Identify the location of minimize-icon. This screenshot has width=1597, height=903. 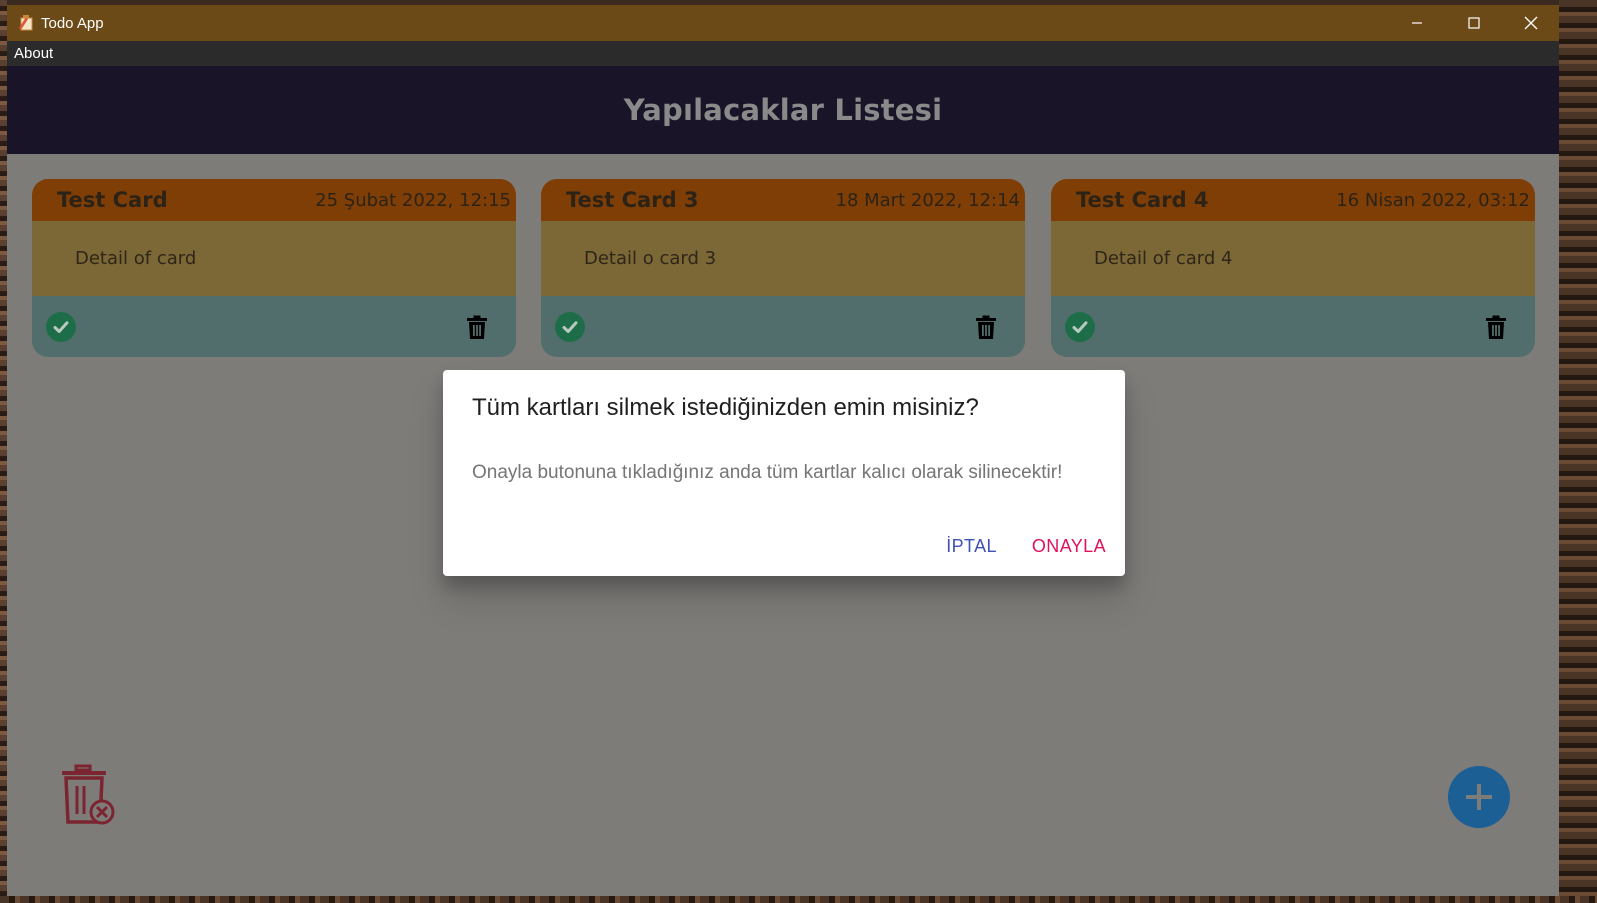
(1416, 23).